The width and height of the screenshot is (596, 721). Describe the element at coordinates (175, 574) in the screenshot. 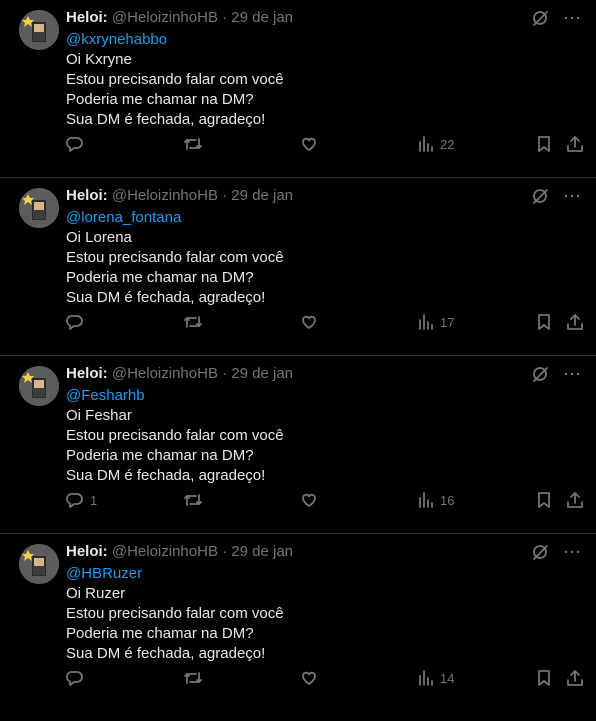

I see `mention-link: @HBRuzer` at that location.